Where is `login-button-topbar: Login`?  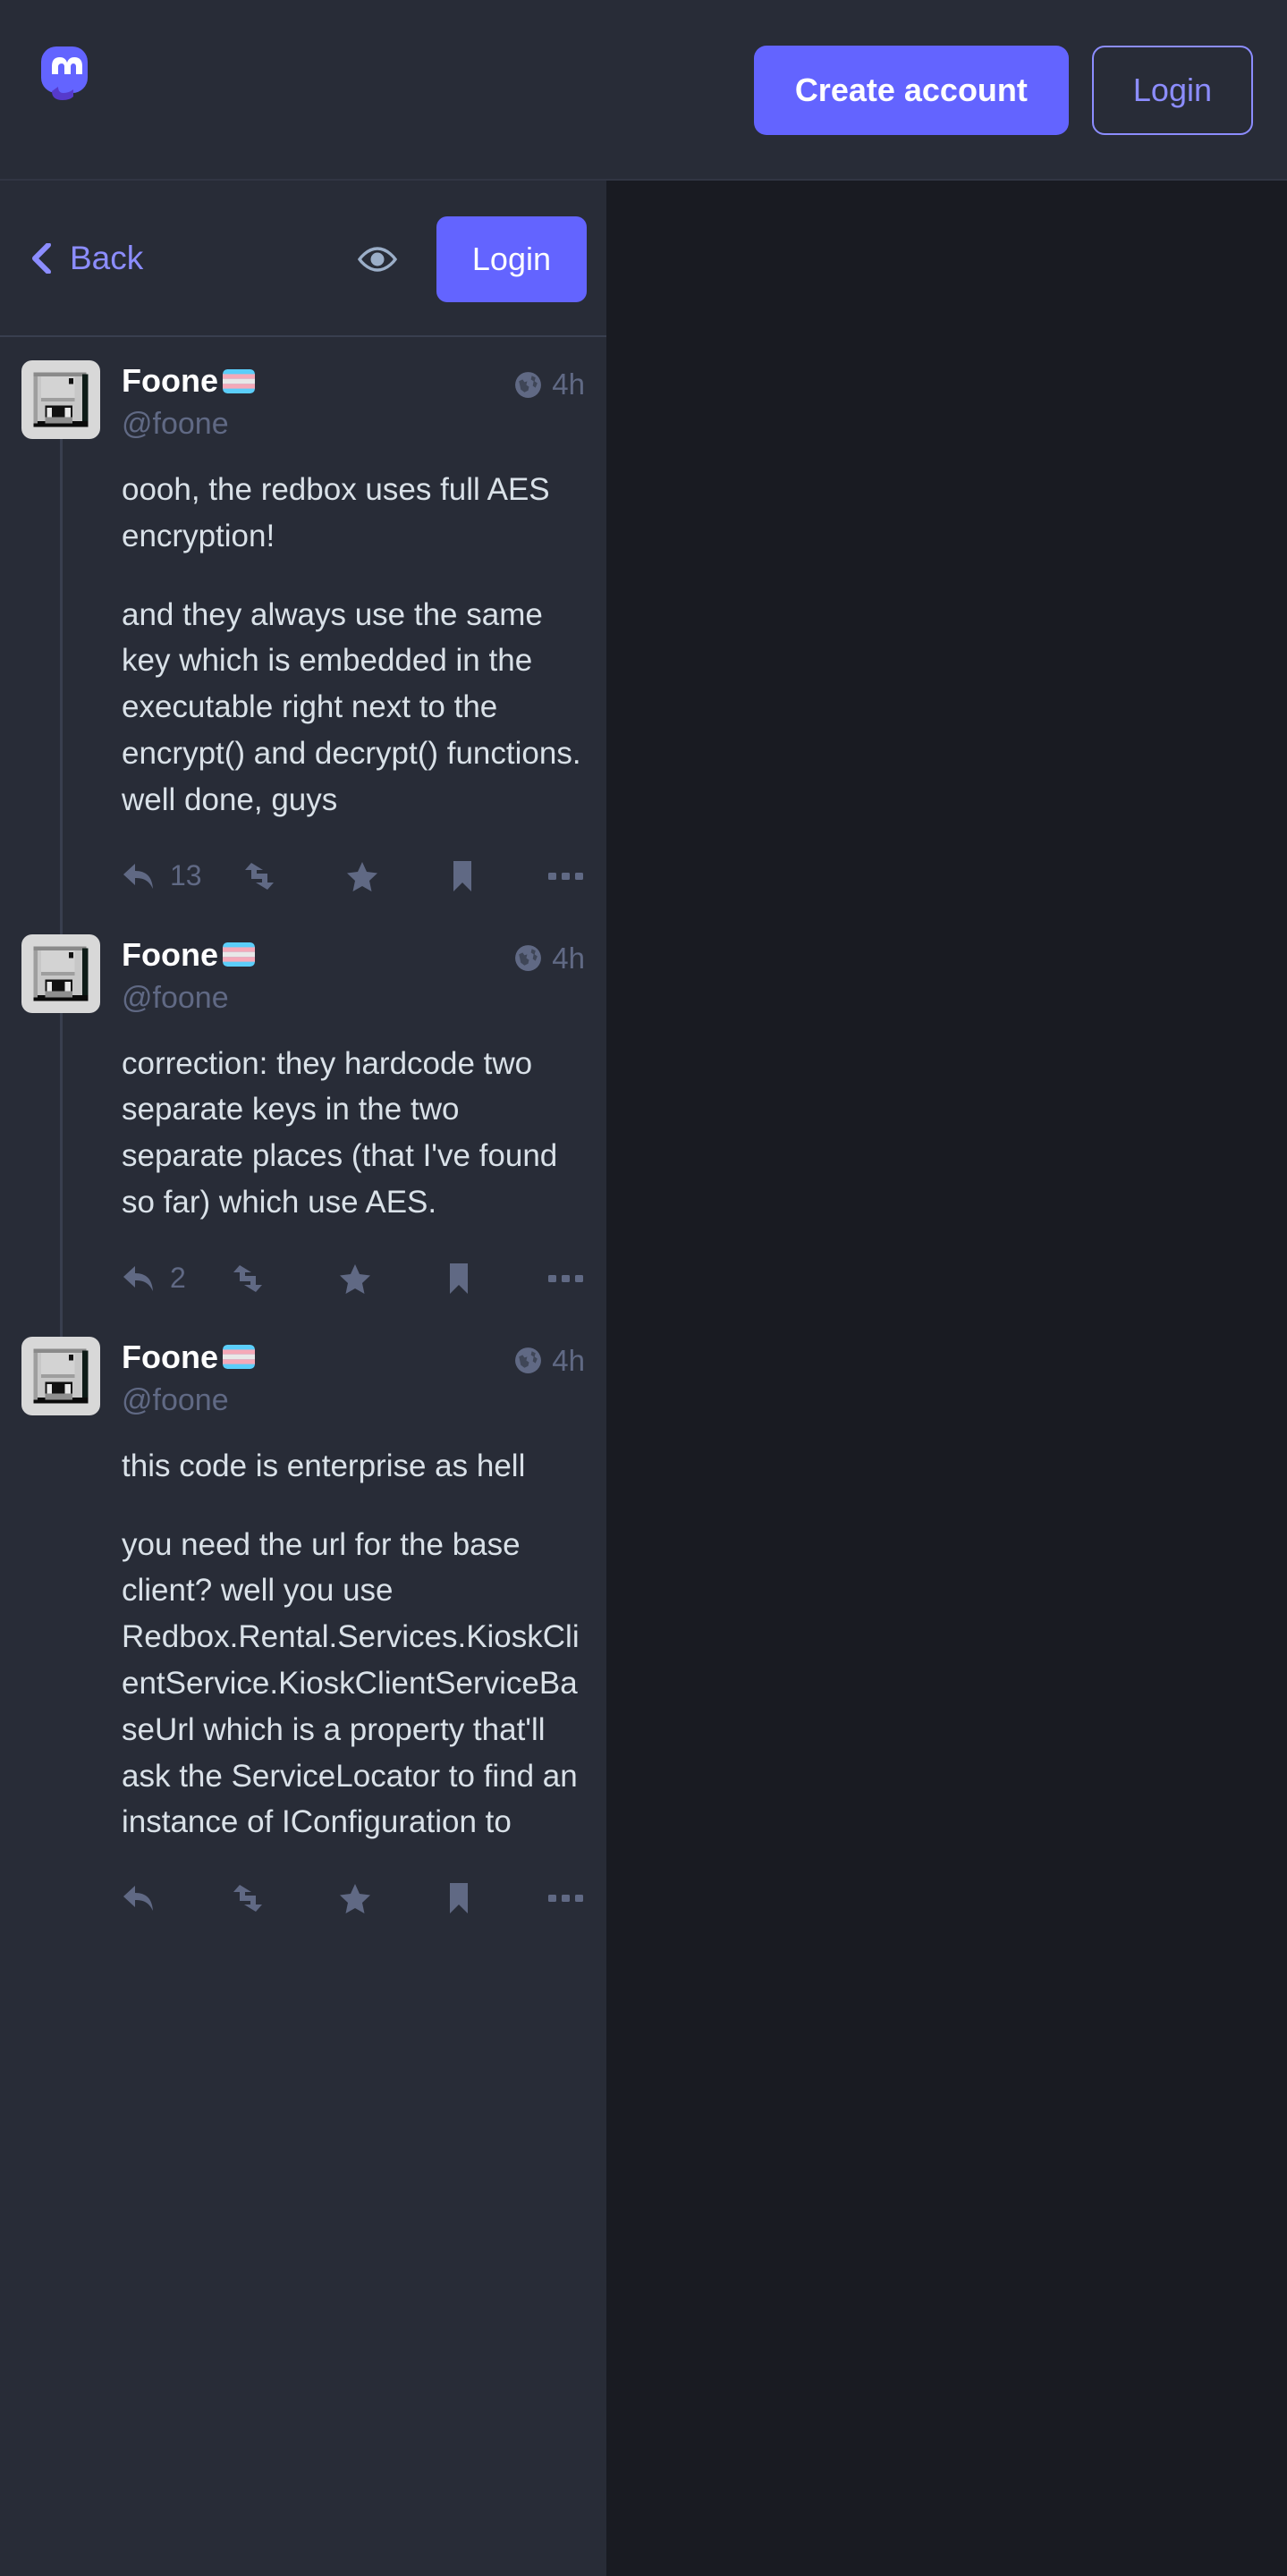
login-button-topbar: Login is located at coordinates (1172, 90).